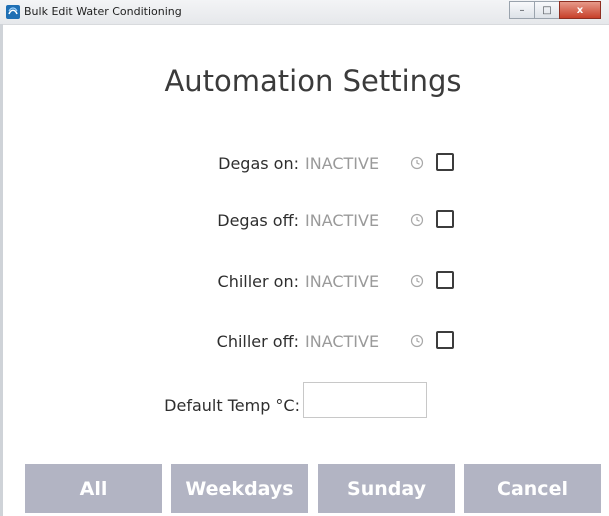  Describe the element at coordinates (445, 280) in the screenshot. I see `chiller-on-checkbox` at that location.